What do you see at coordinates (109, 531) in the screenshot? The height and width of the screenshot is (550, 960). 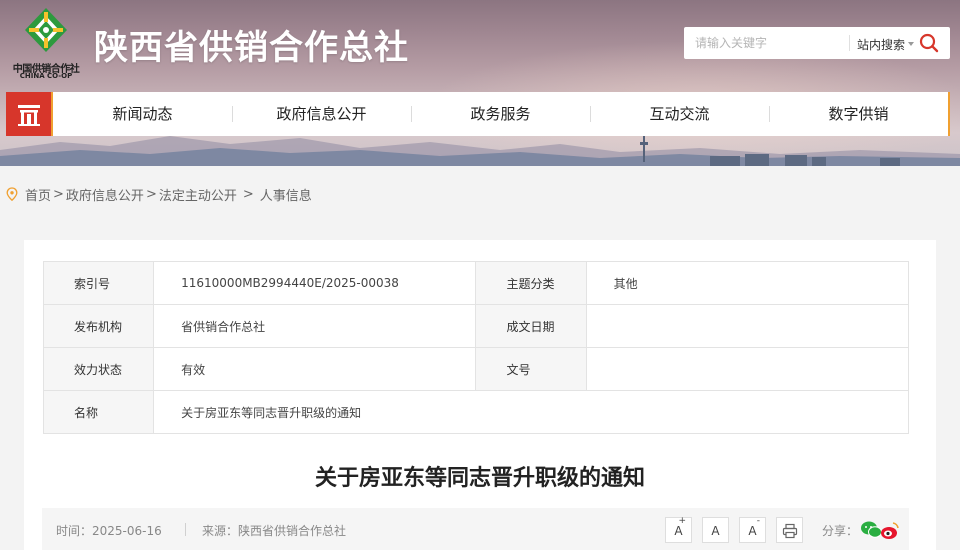 I see `publish-time: 时间：2025-06-16` at bounding box center [109, 531].